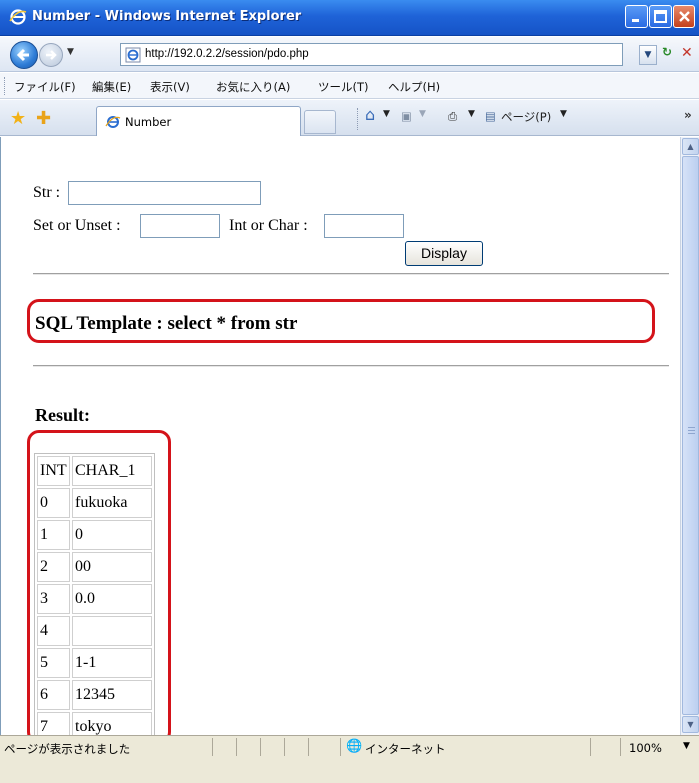 The height and width of the screenshot is (783, 699). I want to click on cell-int: 5, so click(53, 663).